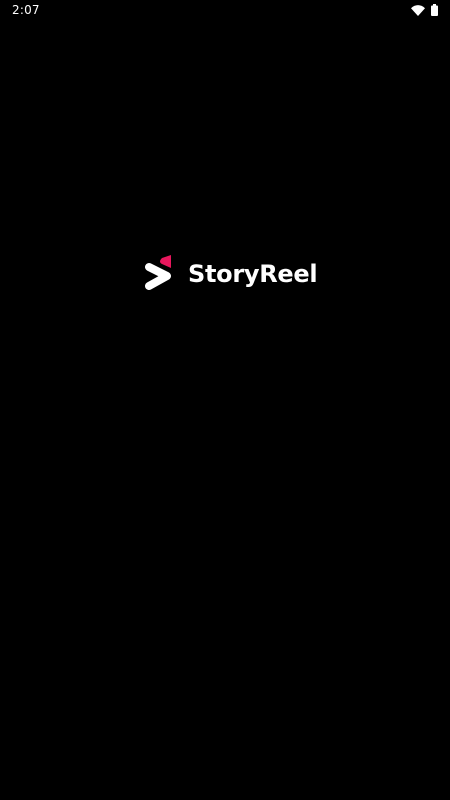 This screenshot has height=800, width=450. Describe the element at coordinates (26, 10) in the screenshot. I see `status-time: 2:07` at that location.